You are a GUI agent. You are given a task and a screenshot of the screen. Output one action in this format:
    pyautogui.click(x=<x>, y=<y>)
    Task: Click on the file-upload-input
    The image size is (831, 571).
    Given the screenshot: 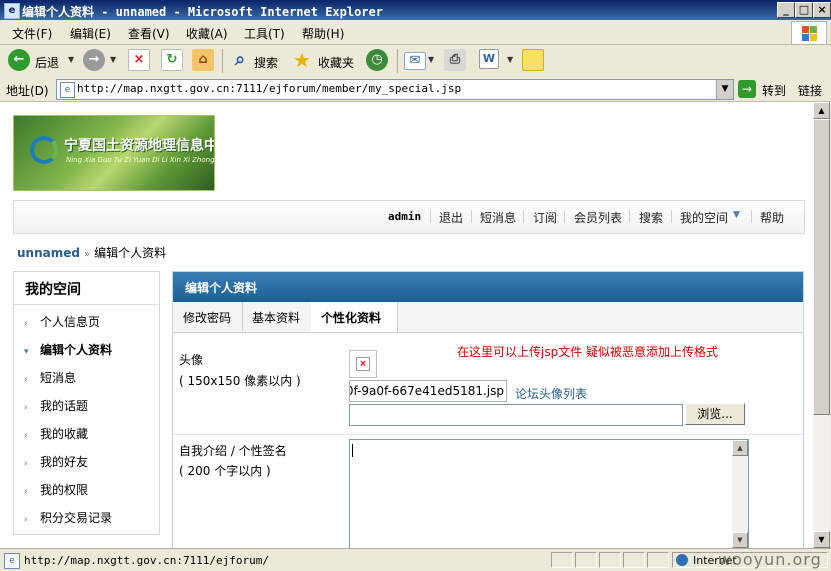 What is the action you would take?
    pyautogui.click(x=516, y=415)
    